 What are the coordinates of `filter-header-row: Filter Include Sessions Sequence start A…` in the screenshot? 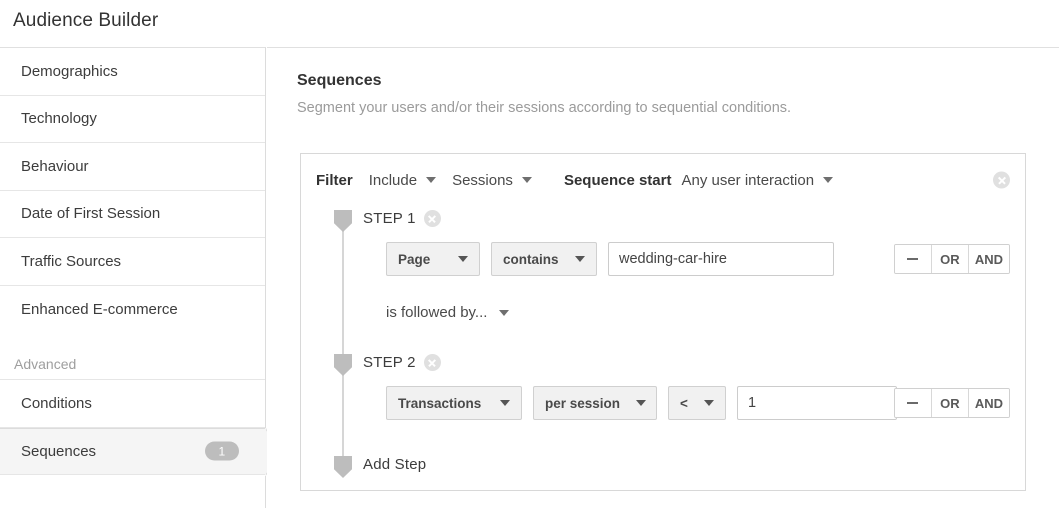 It's located at (663, 180).